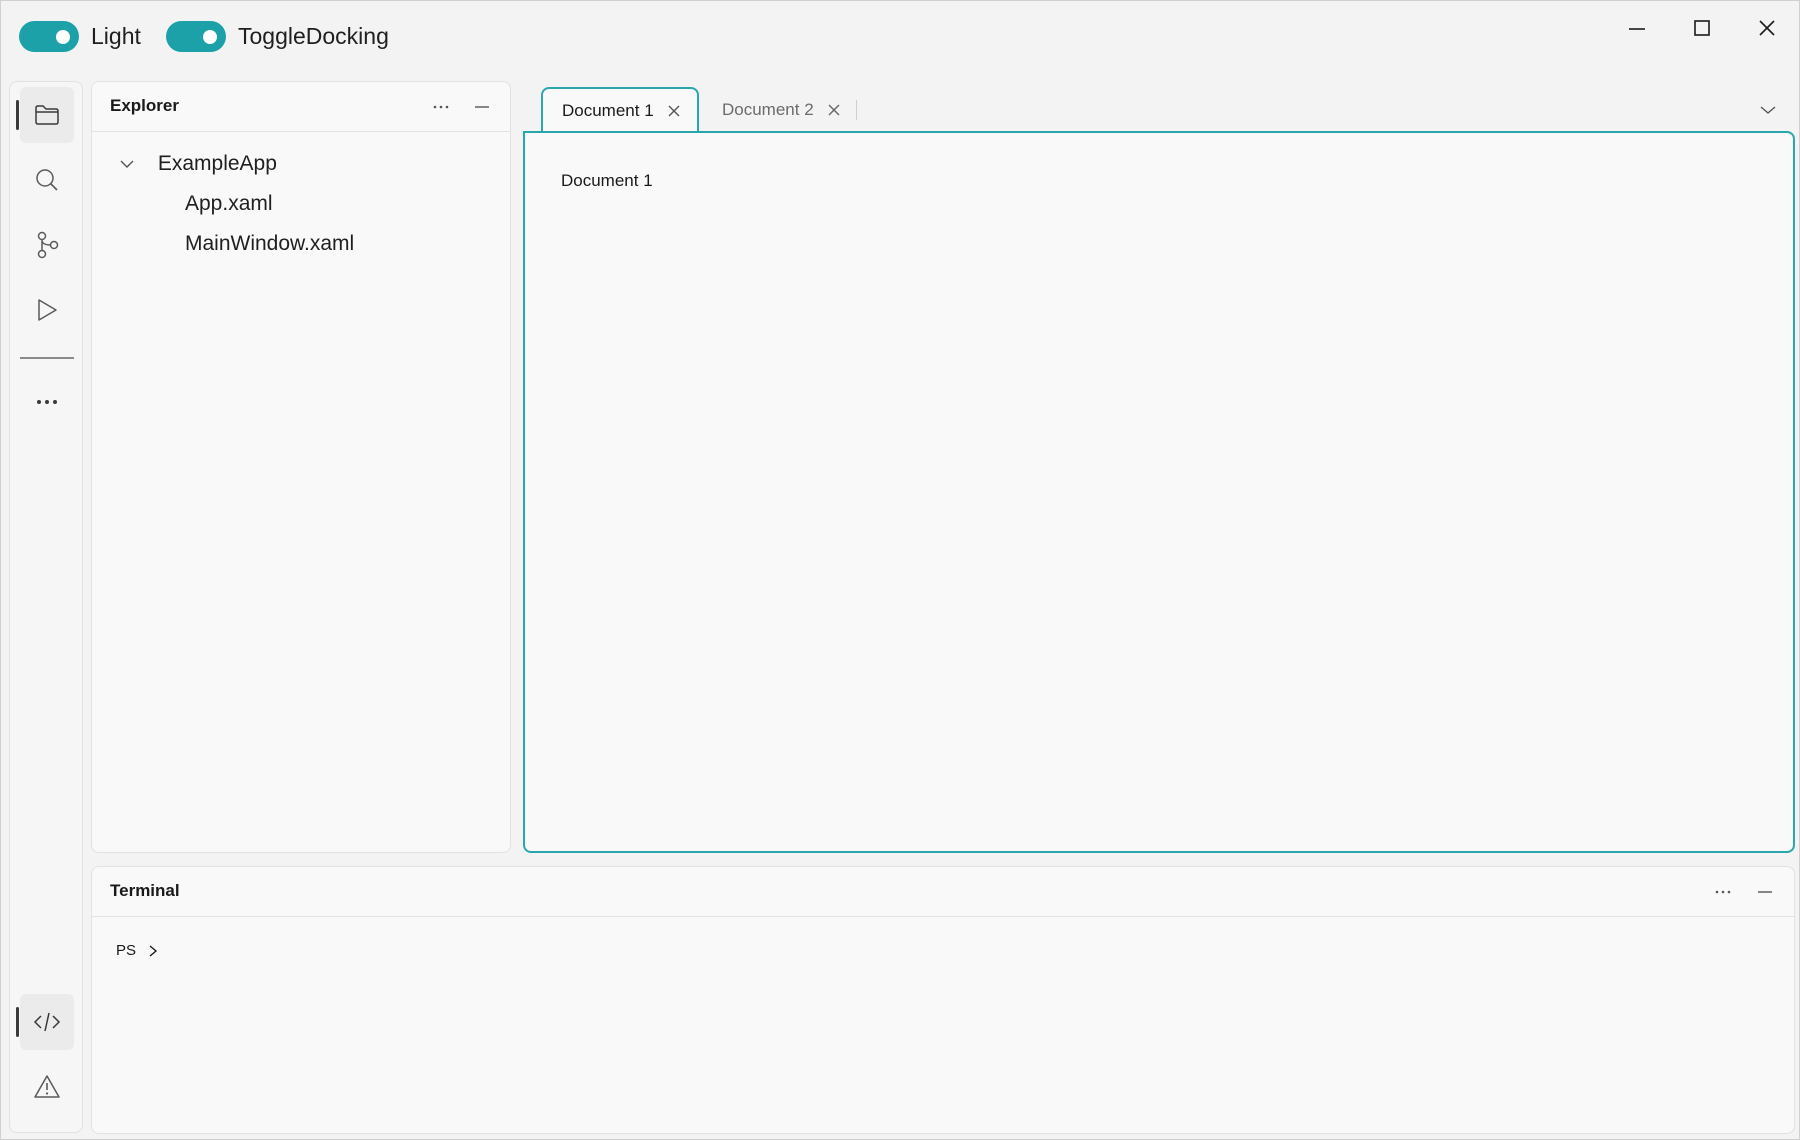 The height and width of the screenshot is (1140, 1800). I want to click on search-activity-button, so click(47, 180).